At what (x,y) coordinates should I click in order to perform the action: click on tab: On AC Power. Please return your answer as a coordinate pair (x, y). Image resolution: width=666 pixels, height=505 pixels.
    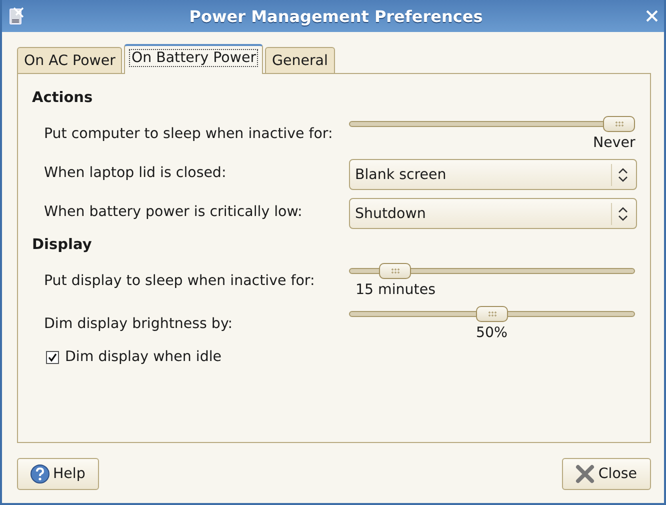
    Looking at the image, I should click on (69, 60).